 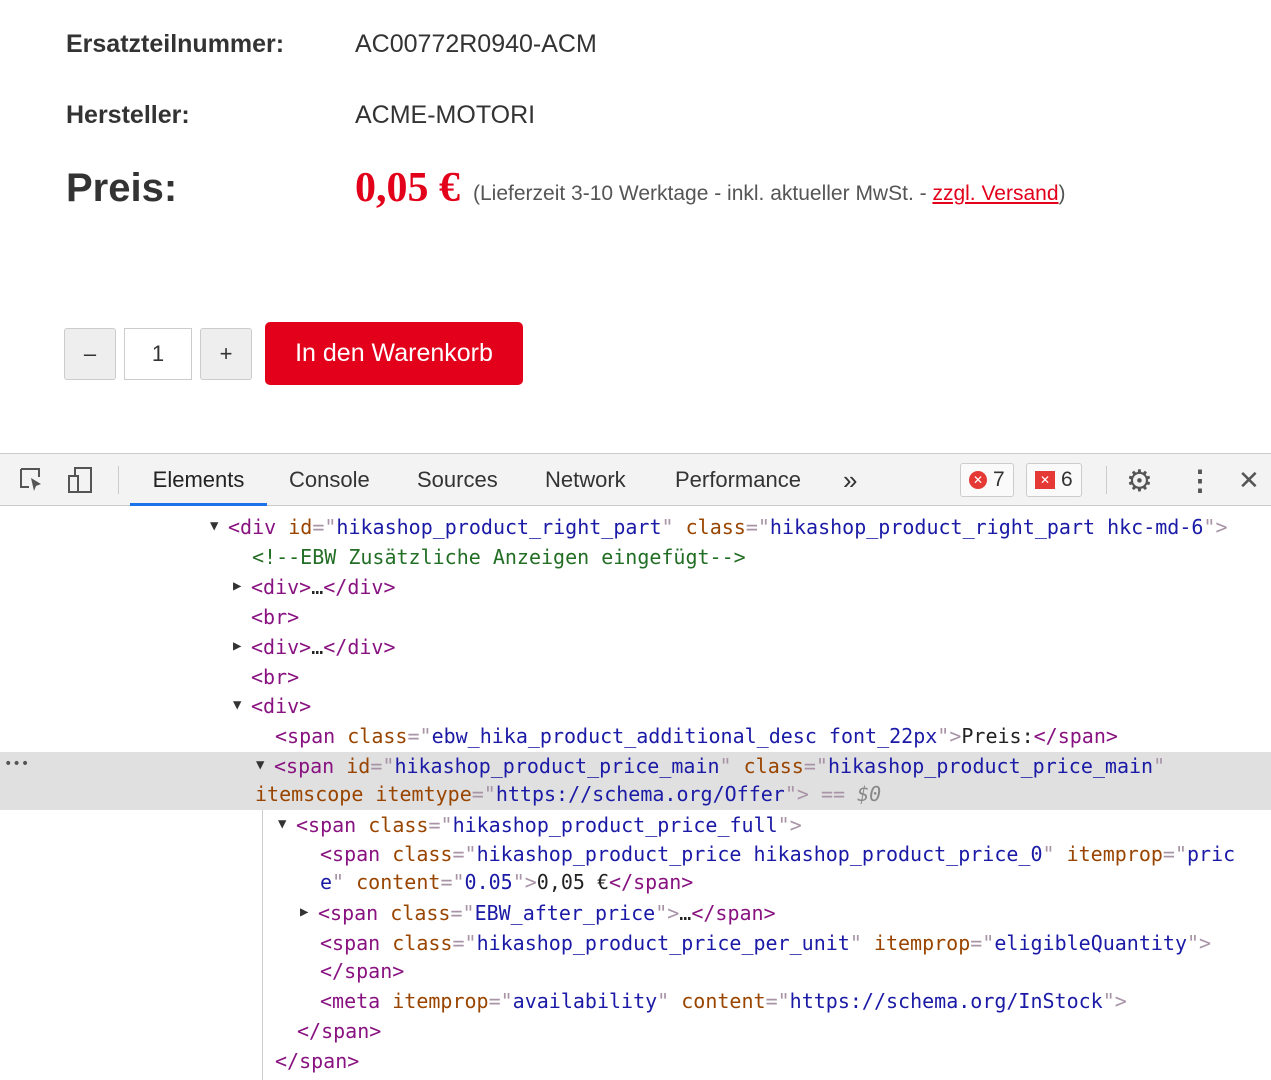 What do you see at coordinates (226, 354) in the screenshot?
I see `increase-quantity-button: +` at bounding box center [226, 354].